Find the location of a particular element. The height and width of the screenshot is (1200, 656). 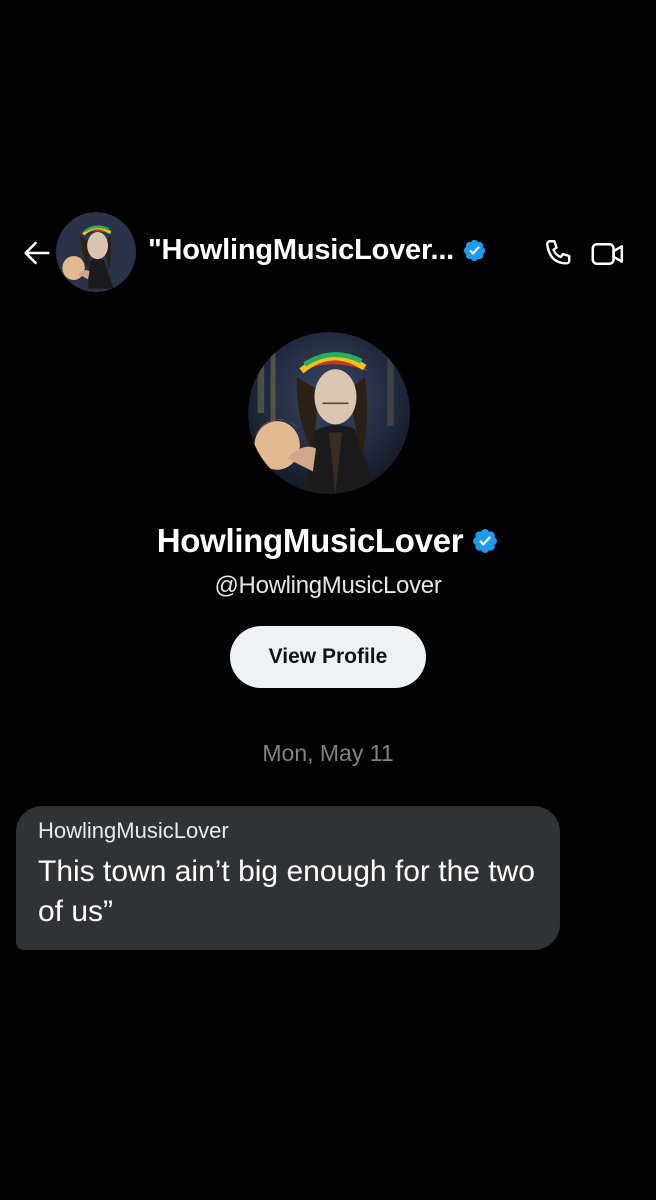

video-call-button is located at coordinates (608, 254).